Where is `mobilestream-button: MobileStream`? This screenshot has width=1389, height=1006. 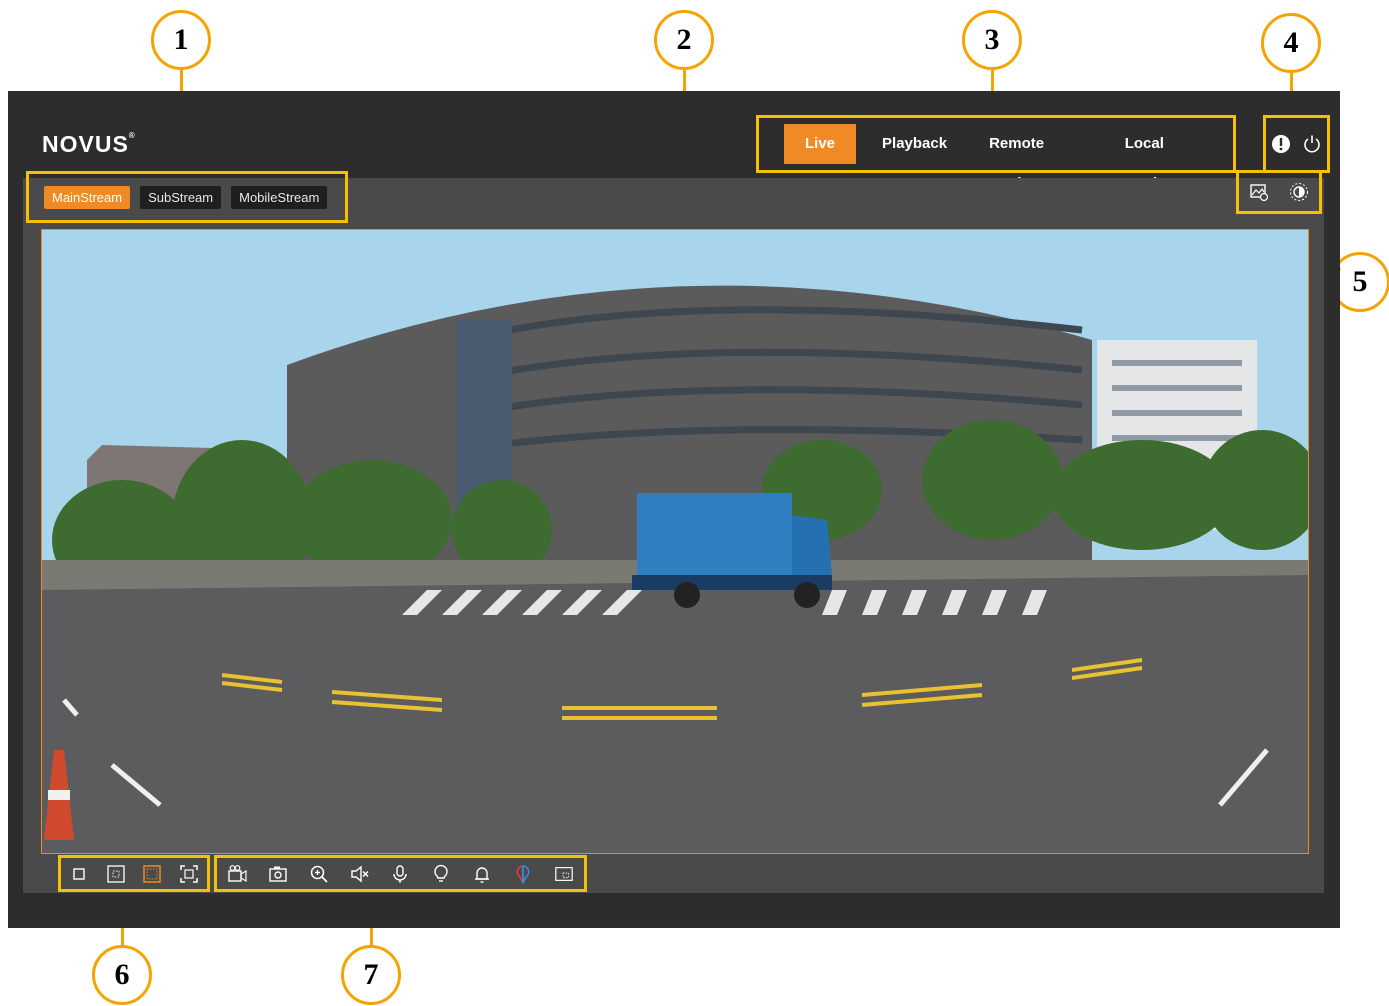
mobilestream-button: MobileStream is located at coordinates (279, 197).